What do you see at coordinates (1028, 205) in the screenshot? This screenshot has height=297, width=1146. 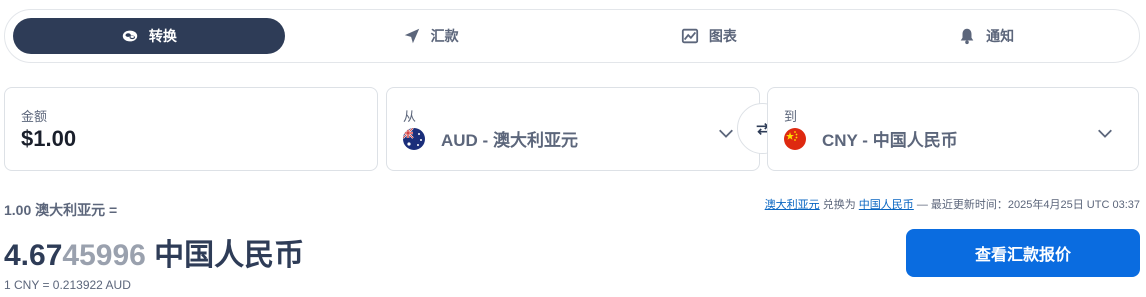 I see `last-updated-text: — 最近更新时间：2025年4月25日 UTC 03:37` at bounding box center [1028, 205].